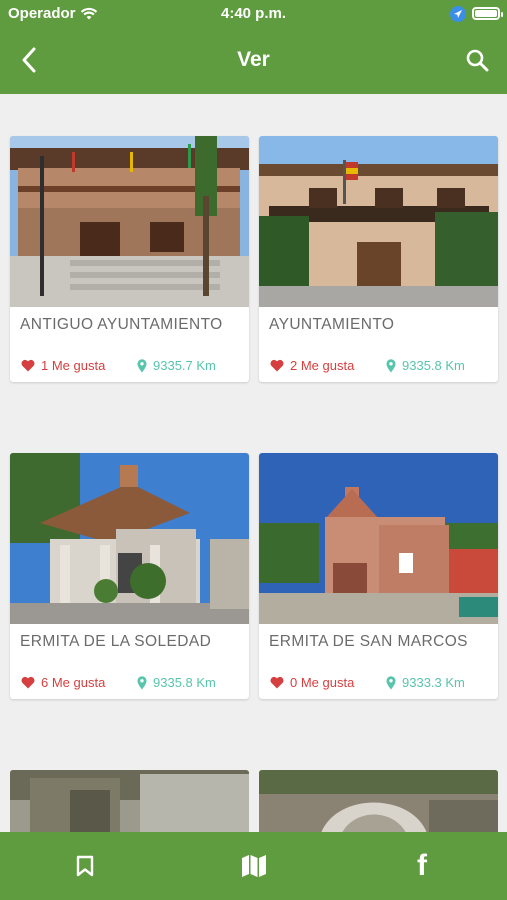 This screenshot has width=507, height=900. Describe the element at coordinates (73, 365) in the screenshot. I see `like-count-label: 1 Me gusta` at that location.